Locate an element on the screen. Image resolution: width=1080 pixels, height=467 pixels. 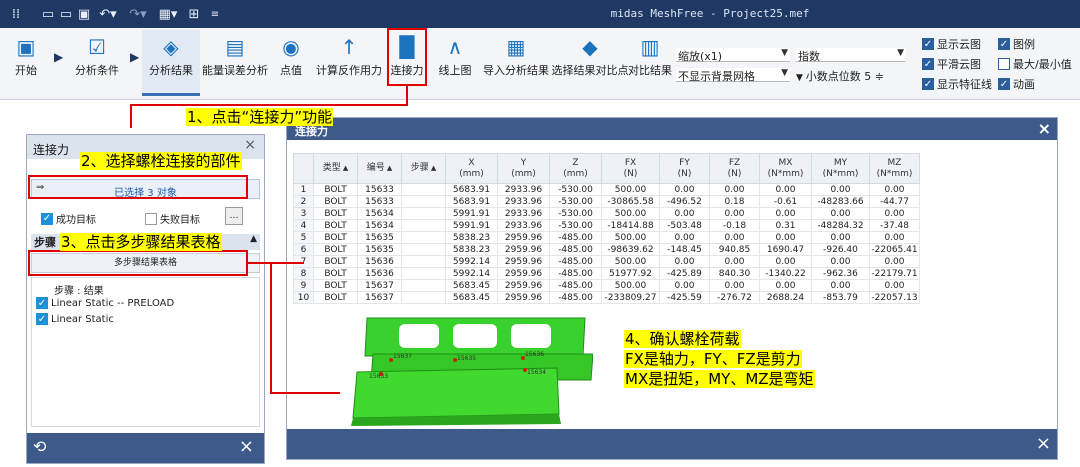
import-result-button: ▦ 导入分析结果 is located at coordinates (516, 63).